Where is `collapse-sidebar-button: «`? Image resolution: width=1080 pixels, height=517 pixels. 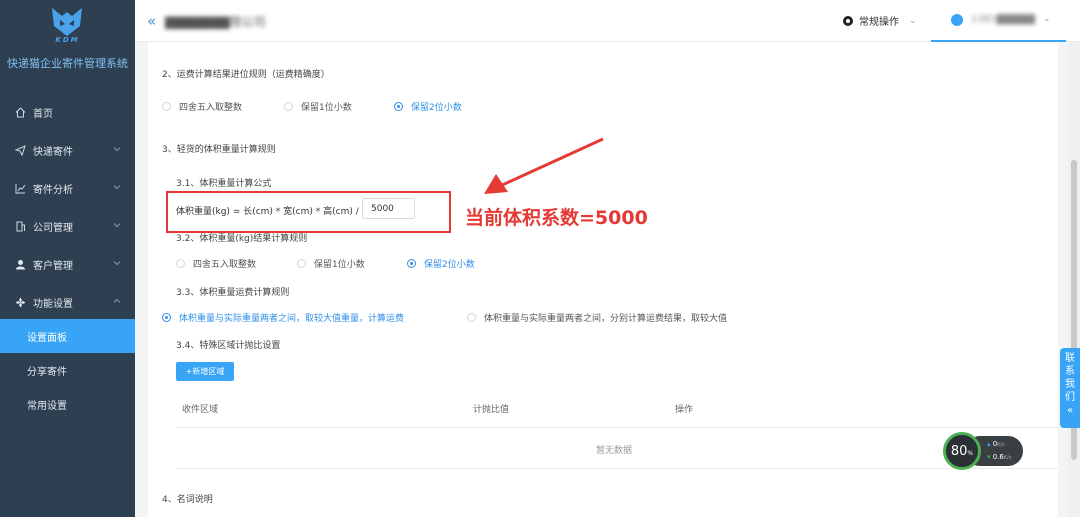 collapse-sidebar-button: « is located at coordinates (151, 21).